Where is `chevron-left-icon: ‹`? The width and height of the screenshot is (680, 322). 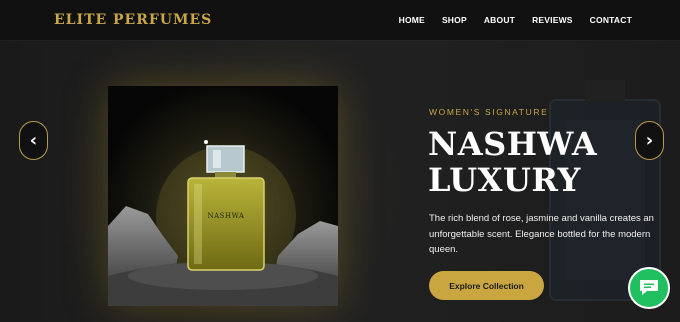
chevron-left-icon: ‹ is located at coordinates (33, 140).